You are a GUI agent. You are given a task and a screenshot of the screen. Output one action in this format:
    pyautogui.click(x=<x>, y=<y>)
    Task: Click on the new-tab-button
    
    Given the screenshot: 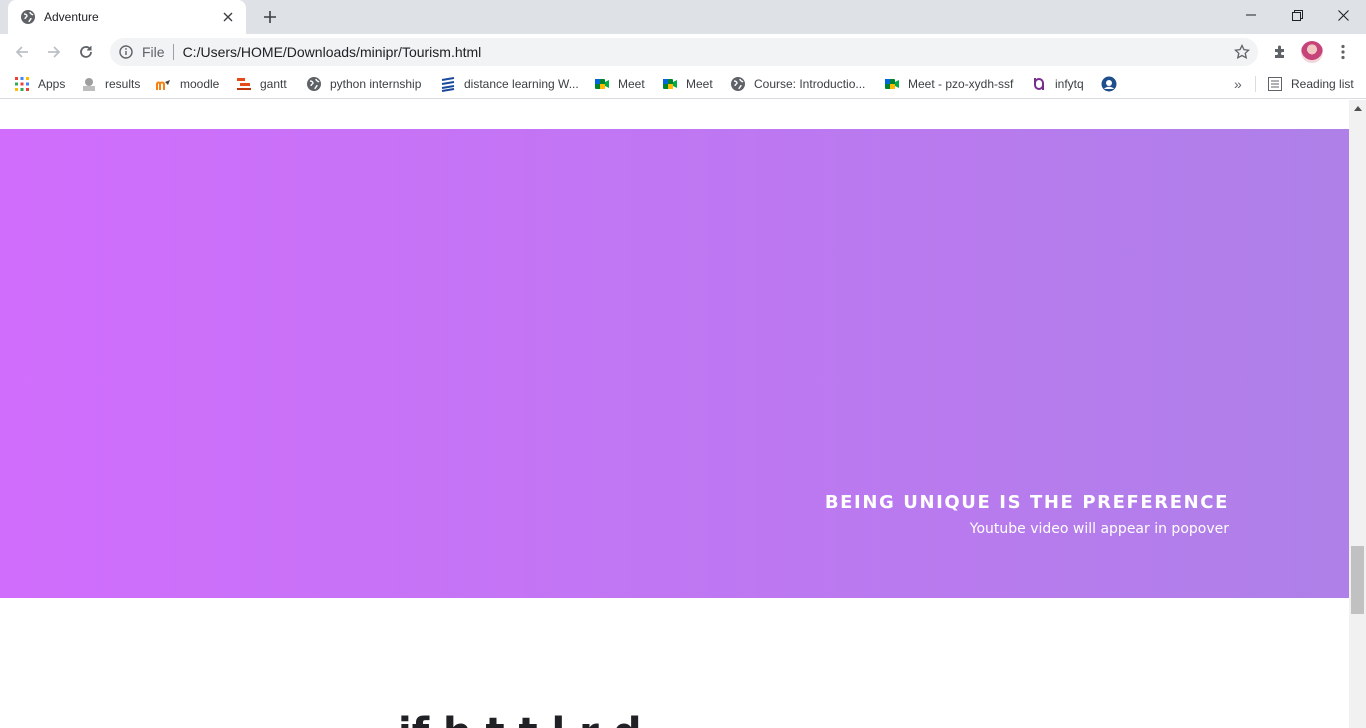 What is the action you would take?
    pyautogui.click(x=270, y=17)
    